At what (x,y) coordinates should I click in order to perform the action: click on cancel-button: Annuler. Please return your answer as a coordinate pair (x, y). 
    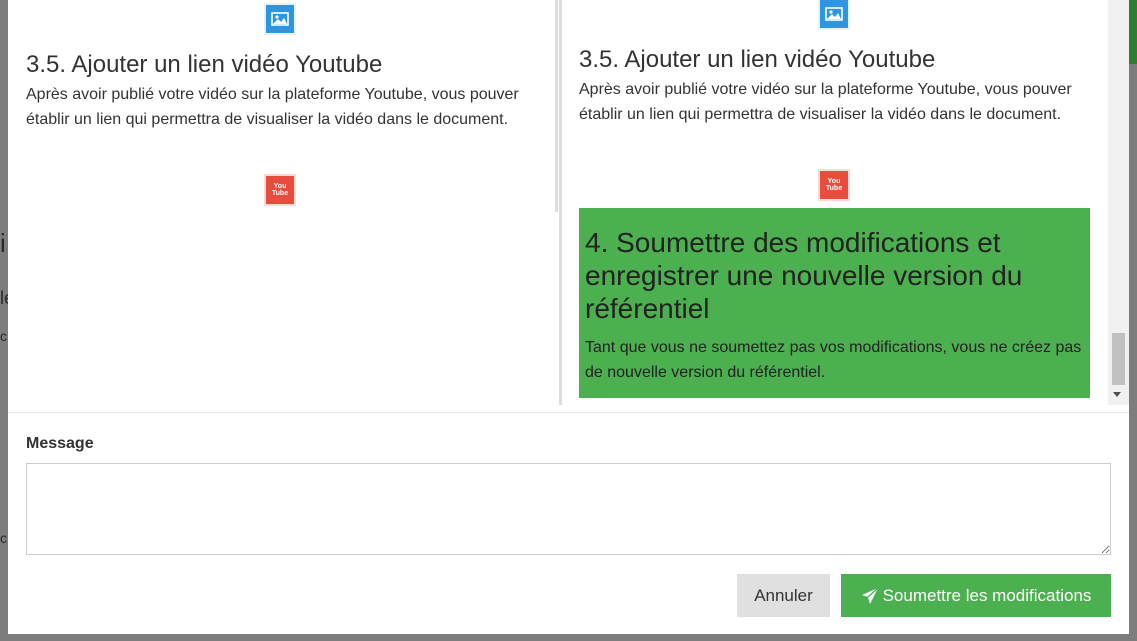
    Looking at the image, I should click on (783, 595).